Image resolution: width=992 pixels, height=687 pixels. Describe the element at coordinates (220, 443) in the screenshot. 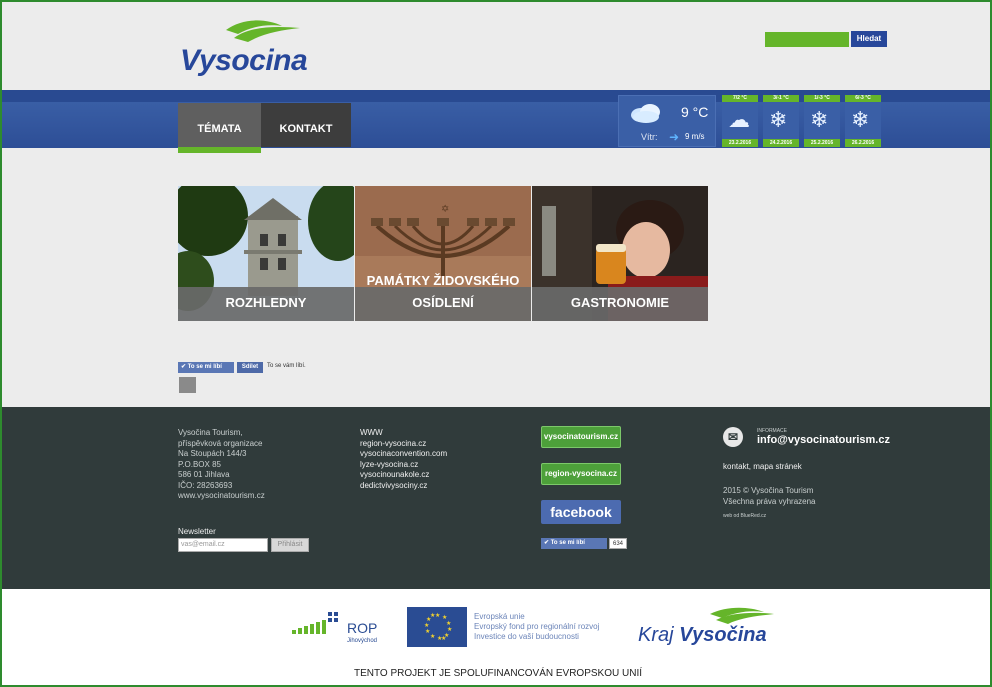

I see `org-line: příspěvková organizace` at that location.